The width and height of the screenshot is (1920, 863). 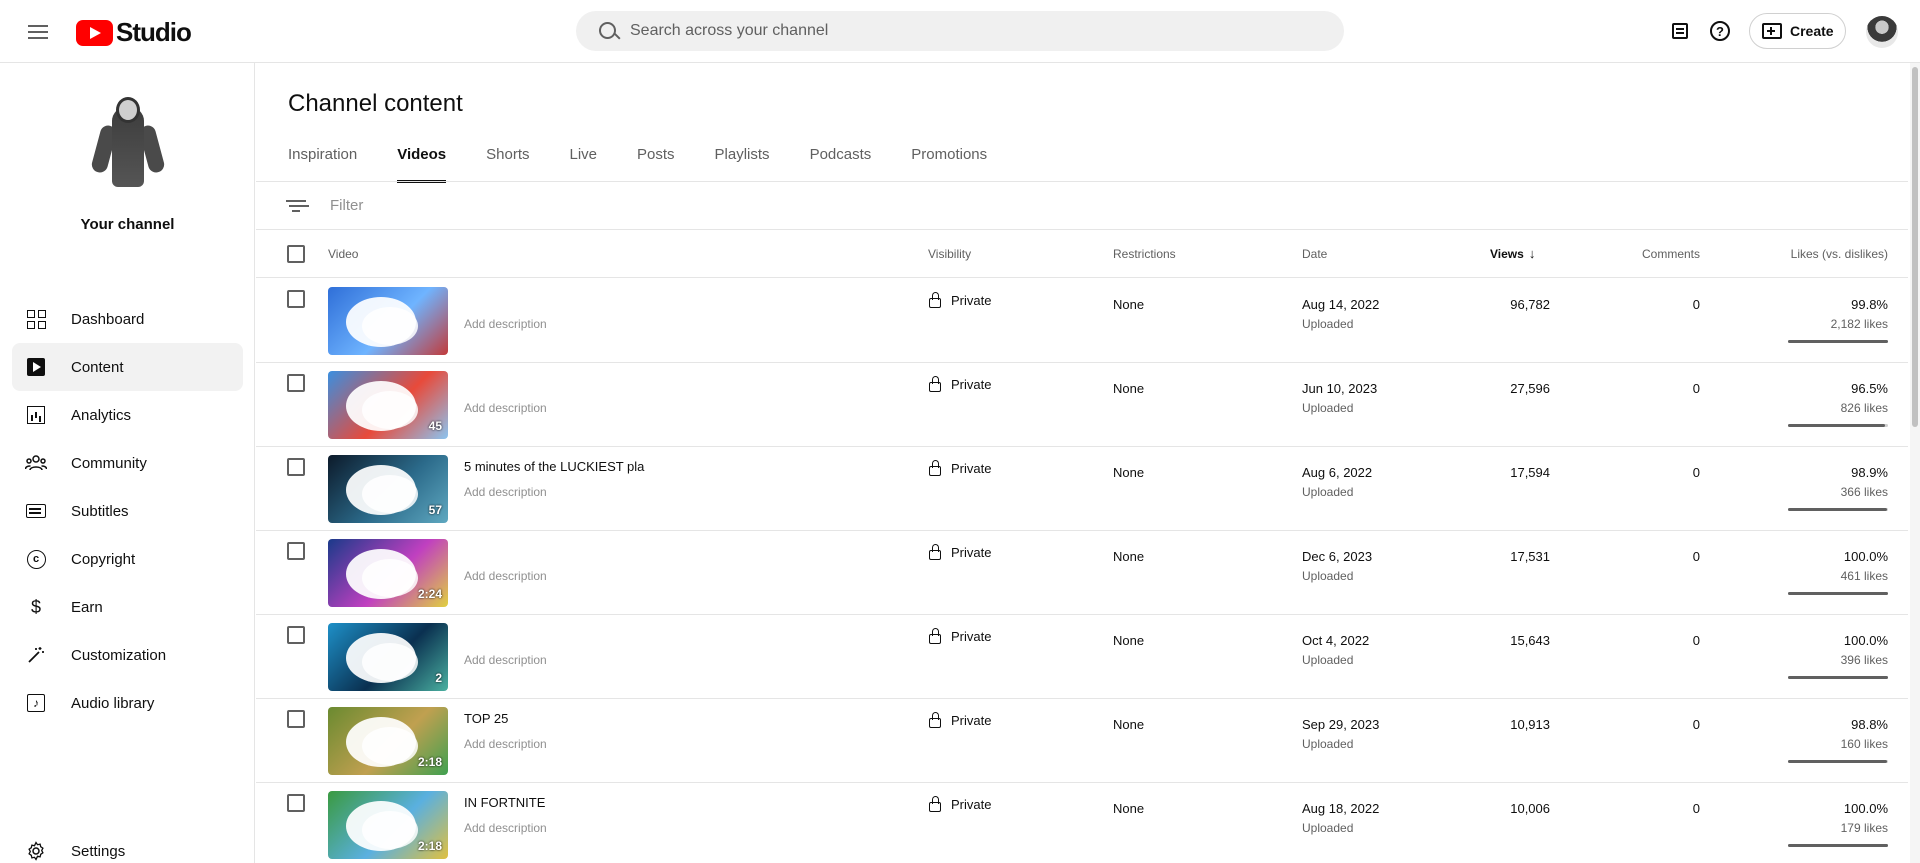 I want to click on tab-shorts: Shorts, so click(x=507, y=162).